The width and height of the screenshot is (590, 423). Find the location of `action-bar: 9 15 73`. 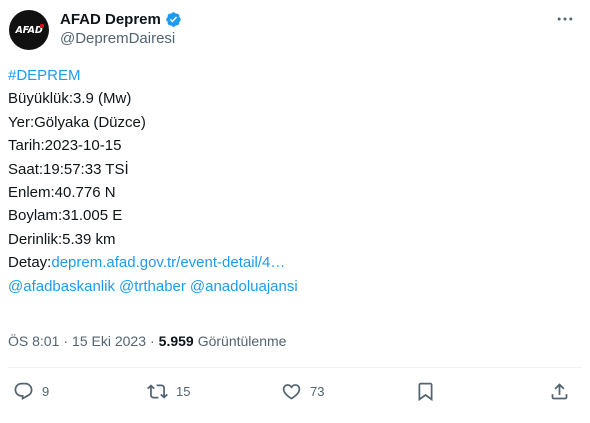

action-bar: 9 15 73 is located at coordinates (295, 391).